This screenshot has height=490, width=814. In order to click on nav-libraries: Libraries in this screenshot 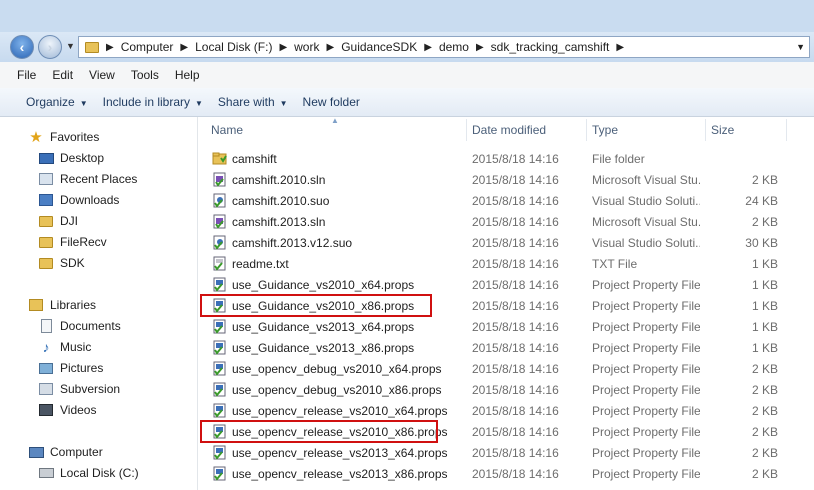, I will do `click(62, 305)`.